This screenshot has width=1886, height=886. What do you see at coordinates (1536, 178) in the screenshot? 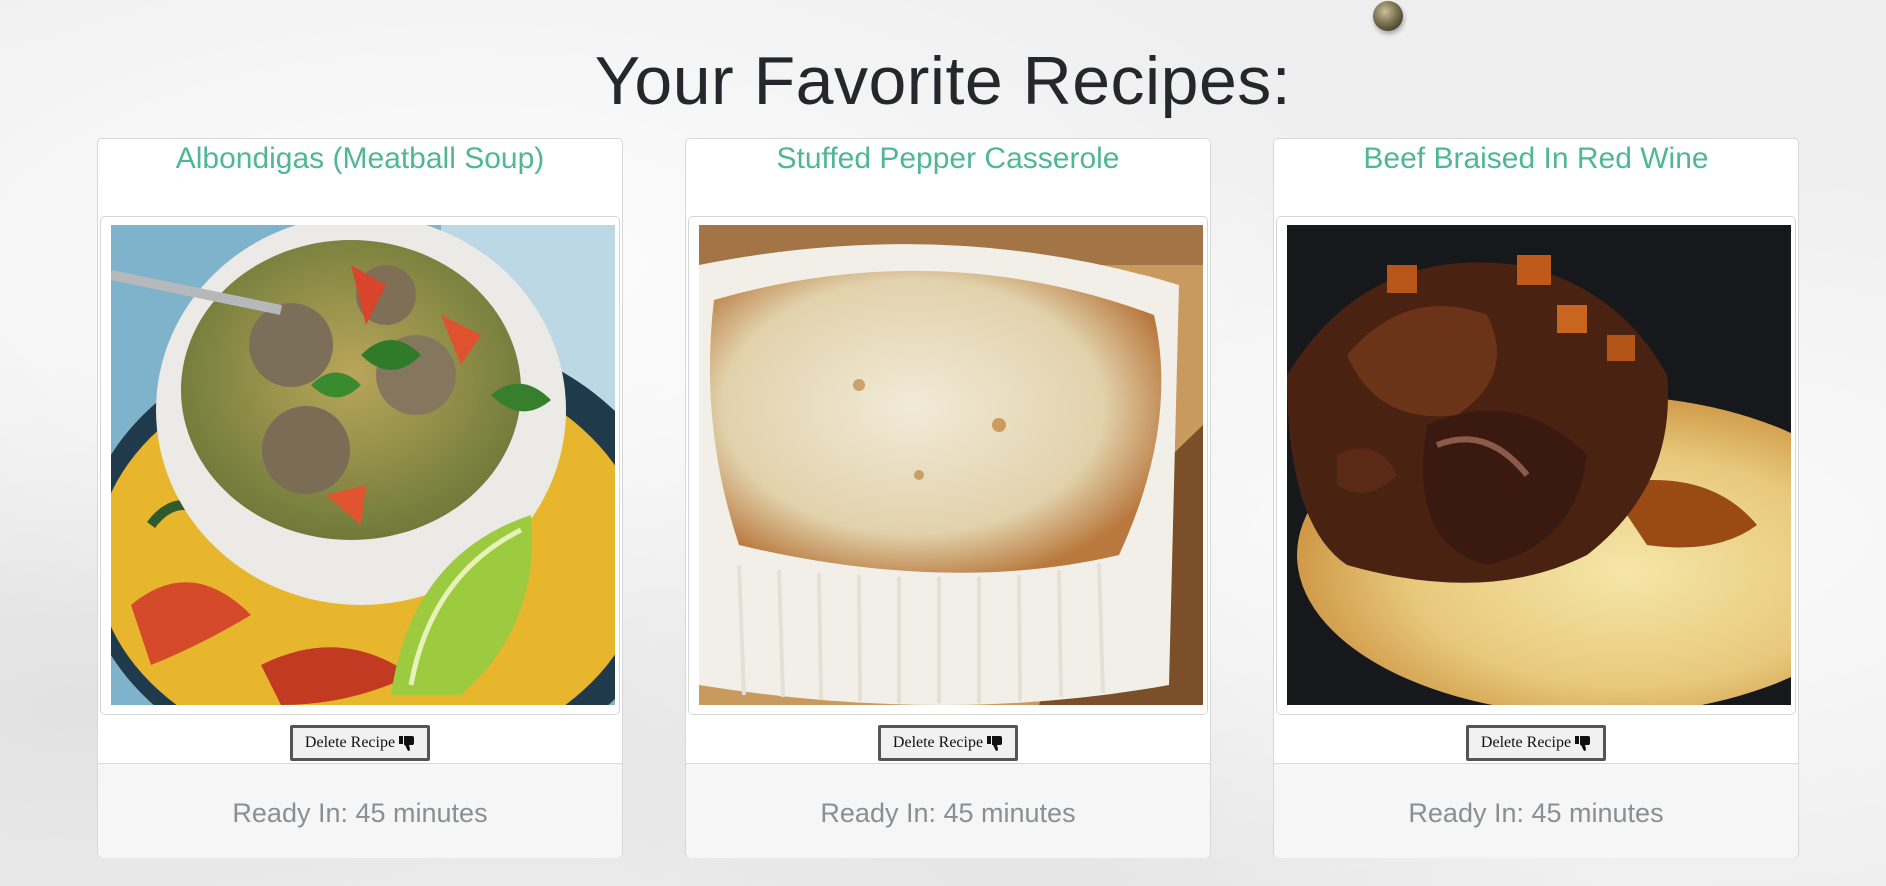
I see `recipe-title: Beef Braised In Red Wine` at bounding box center [1536, 178].